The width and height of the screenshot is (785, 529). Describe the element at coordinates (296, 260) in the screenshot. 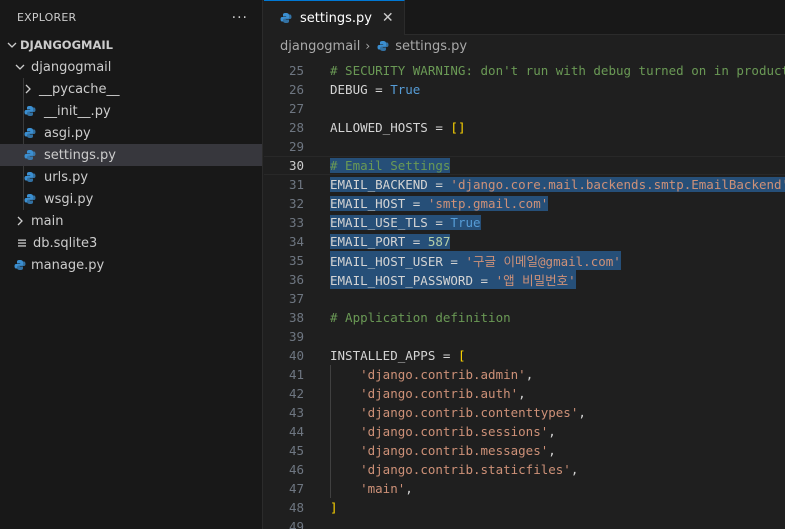

I see `line-number: 35` at that location.